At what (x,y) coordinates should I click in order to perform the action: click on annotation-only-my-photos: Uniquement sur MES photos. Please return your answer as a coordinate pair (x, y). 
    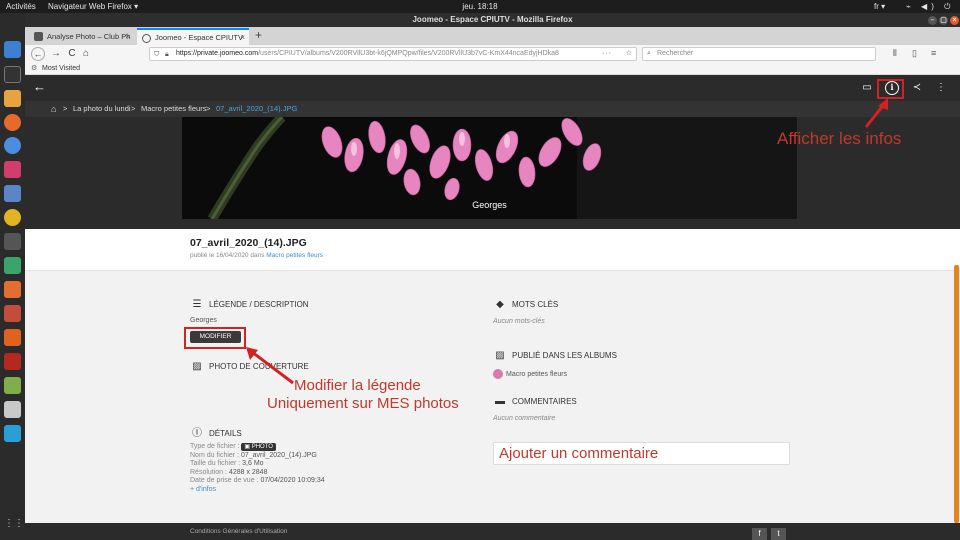
    Looking at the image, I should click on (363, 403).